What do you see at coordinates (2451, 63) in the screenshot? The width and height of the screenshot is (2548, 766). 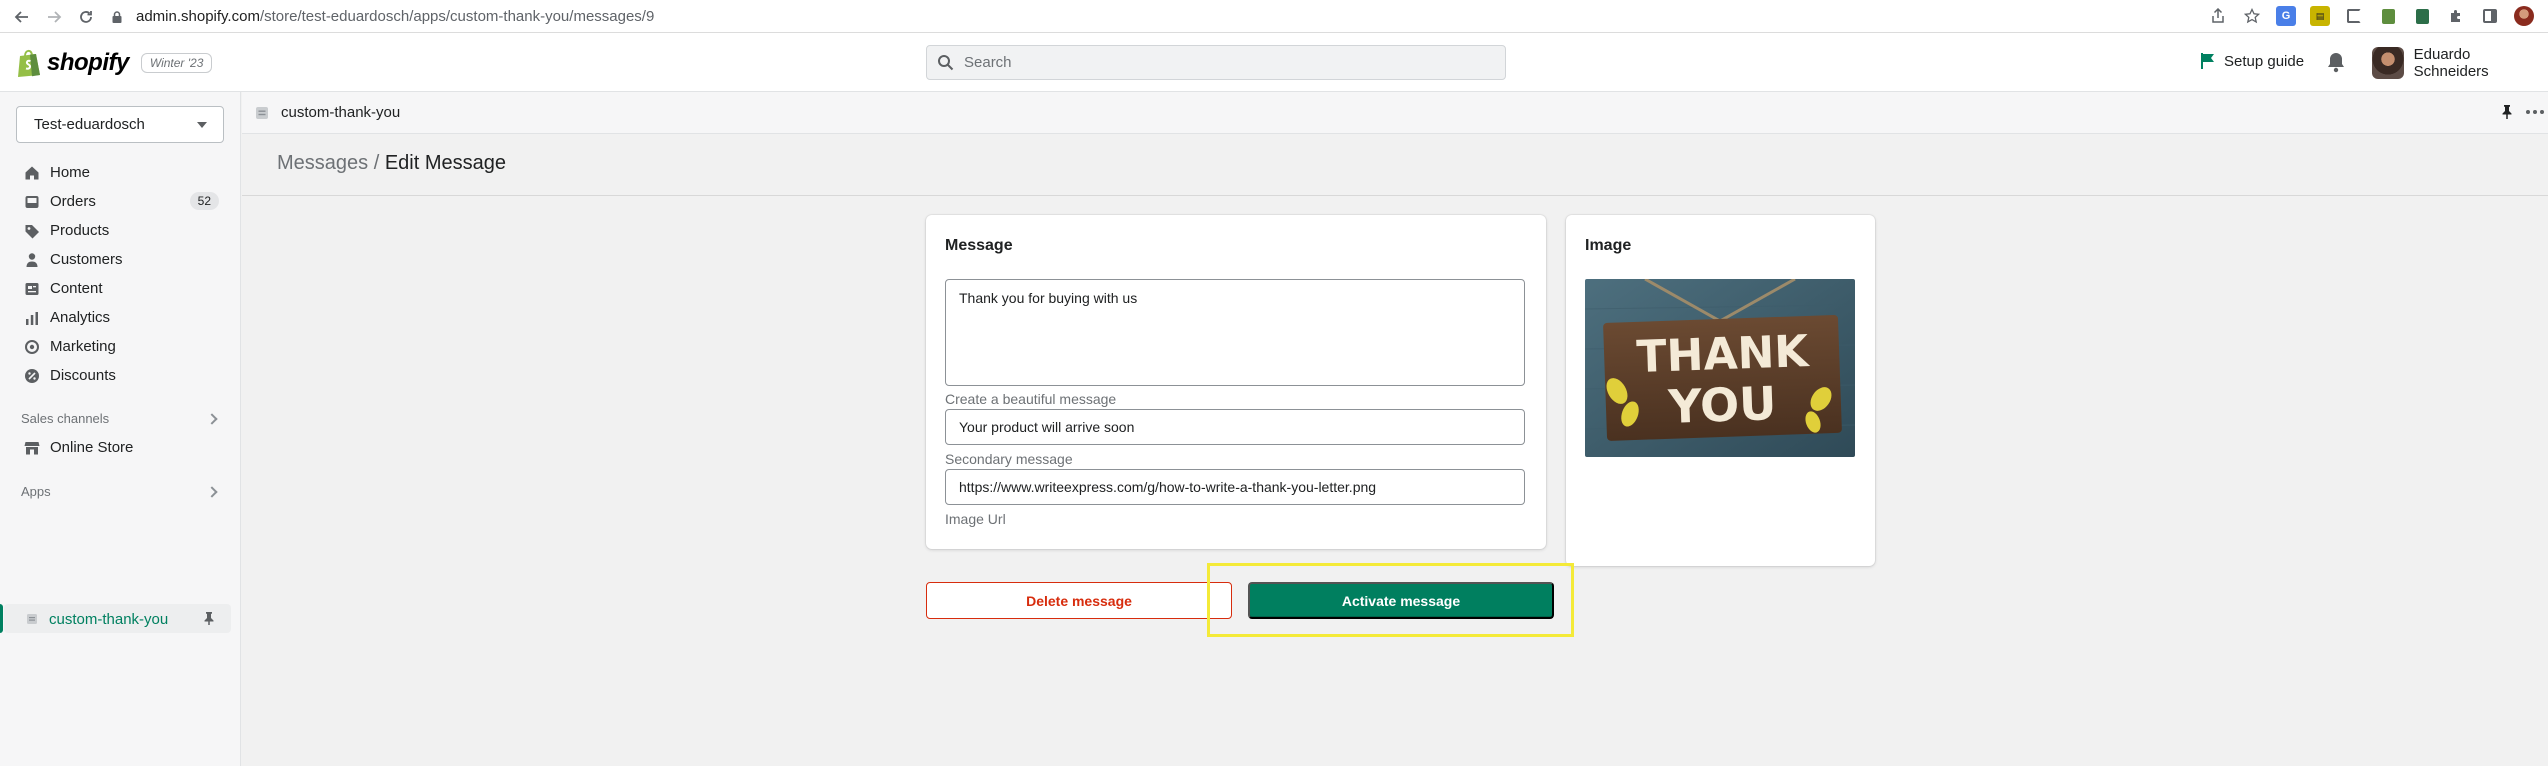 I see `user-name: Eduardo Schneiders` at bounding box center [2451, 63].